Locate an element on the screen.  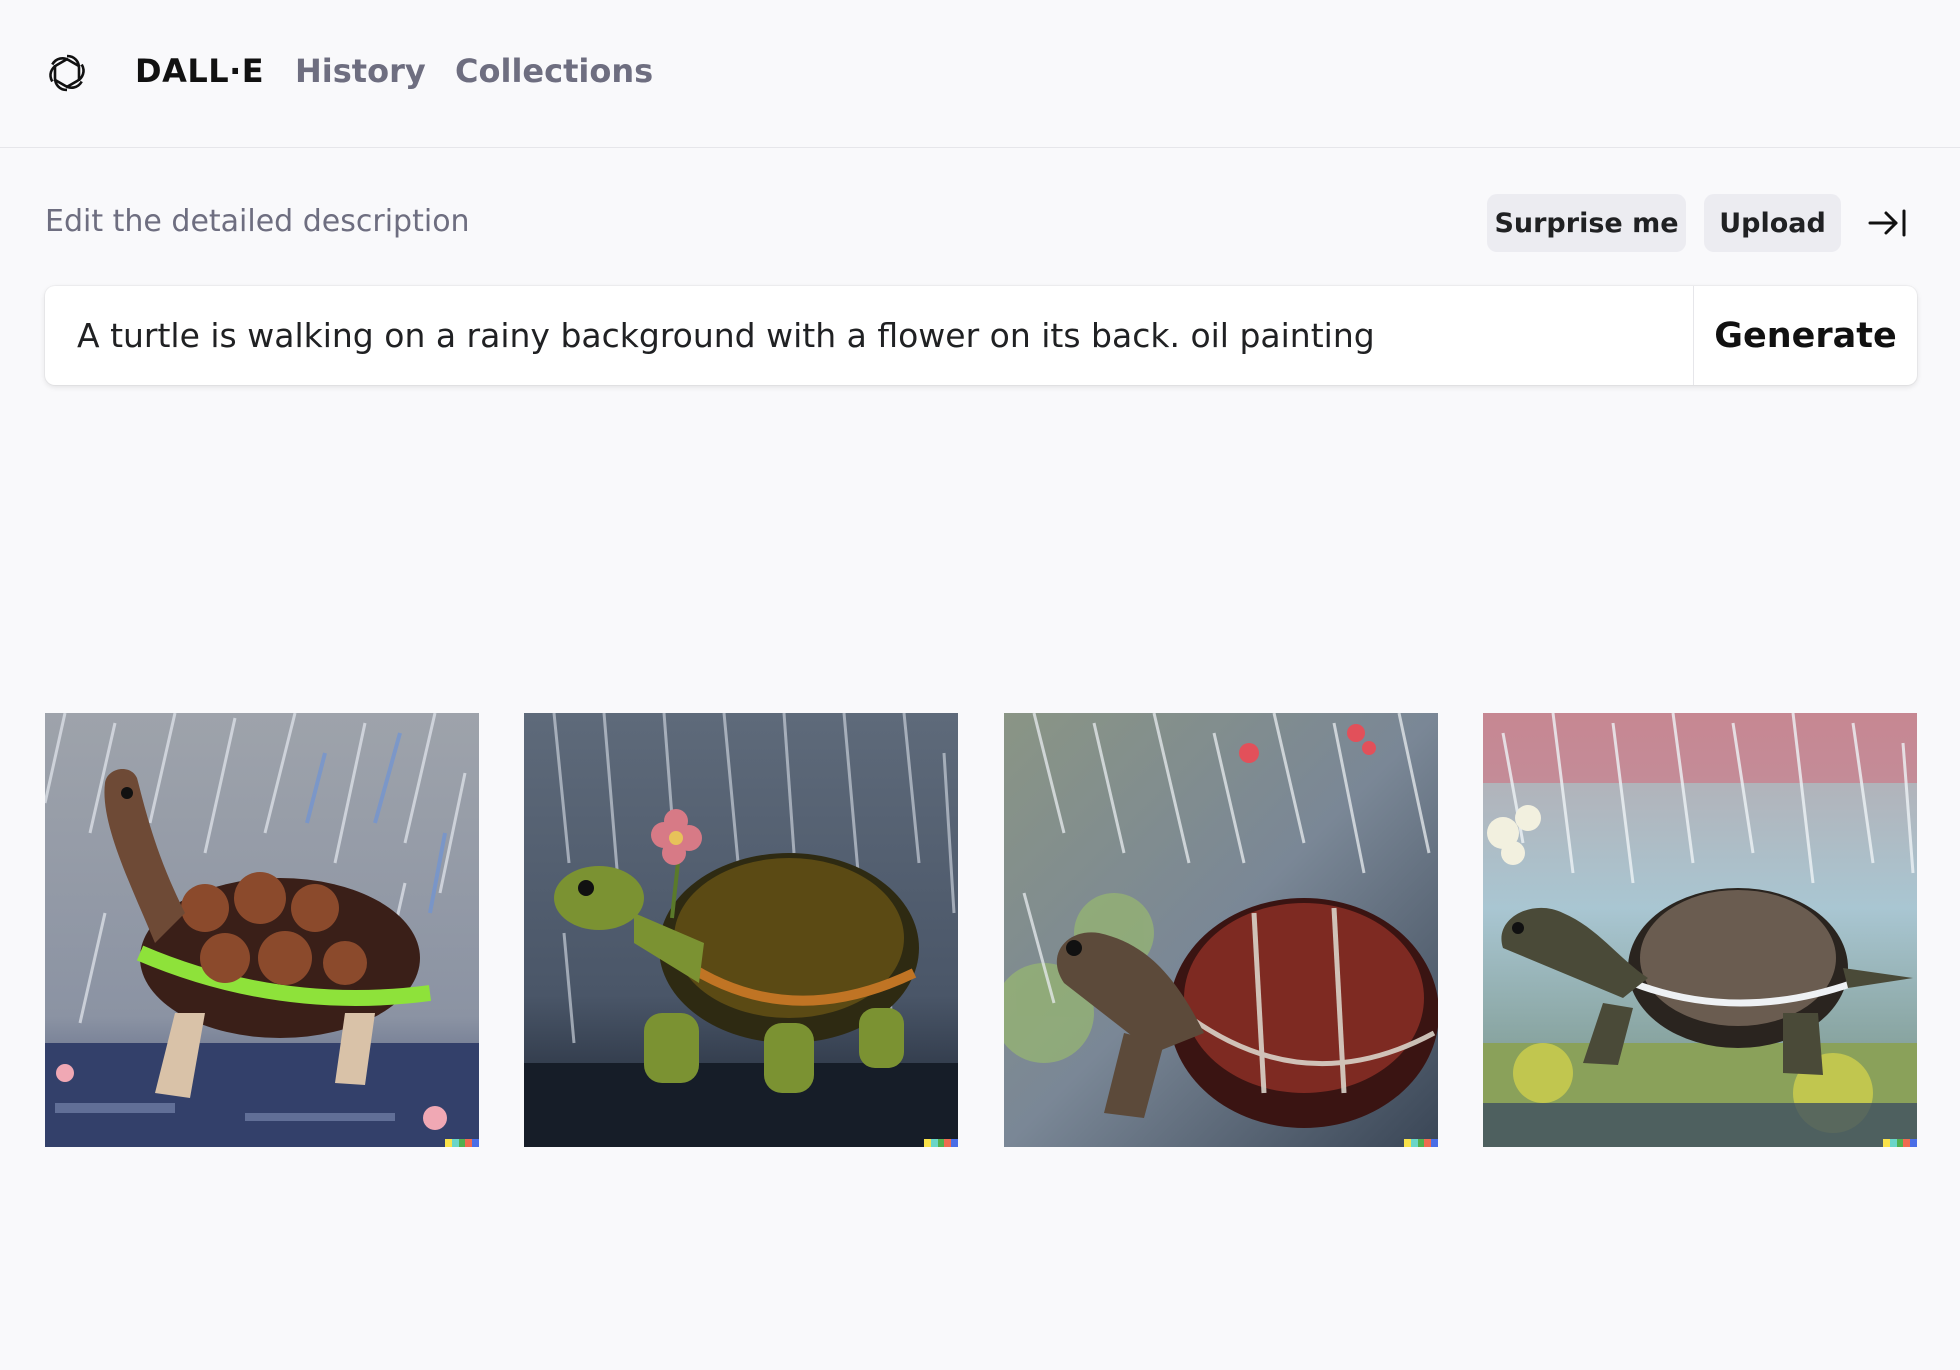
surprise-me-button: Surprise me is located at coordinates (1586, 223).